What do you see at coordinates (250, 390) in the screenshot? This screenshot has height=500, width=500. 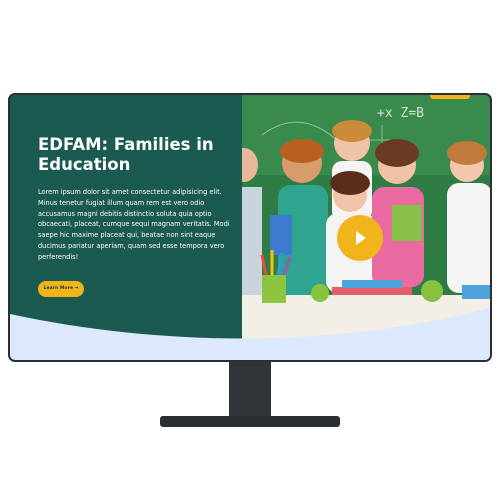 I see `monitor-stand-neck` at bounding box center [250, 390].